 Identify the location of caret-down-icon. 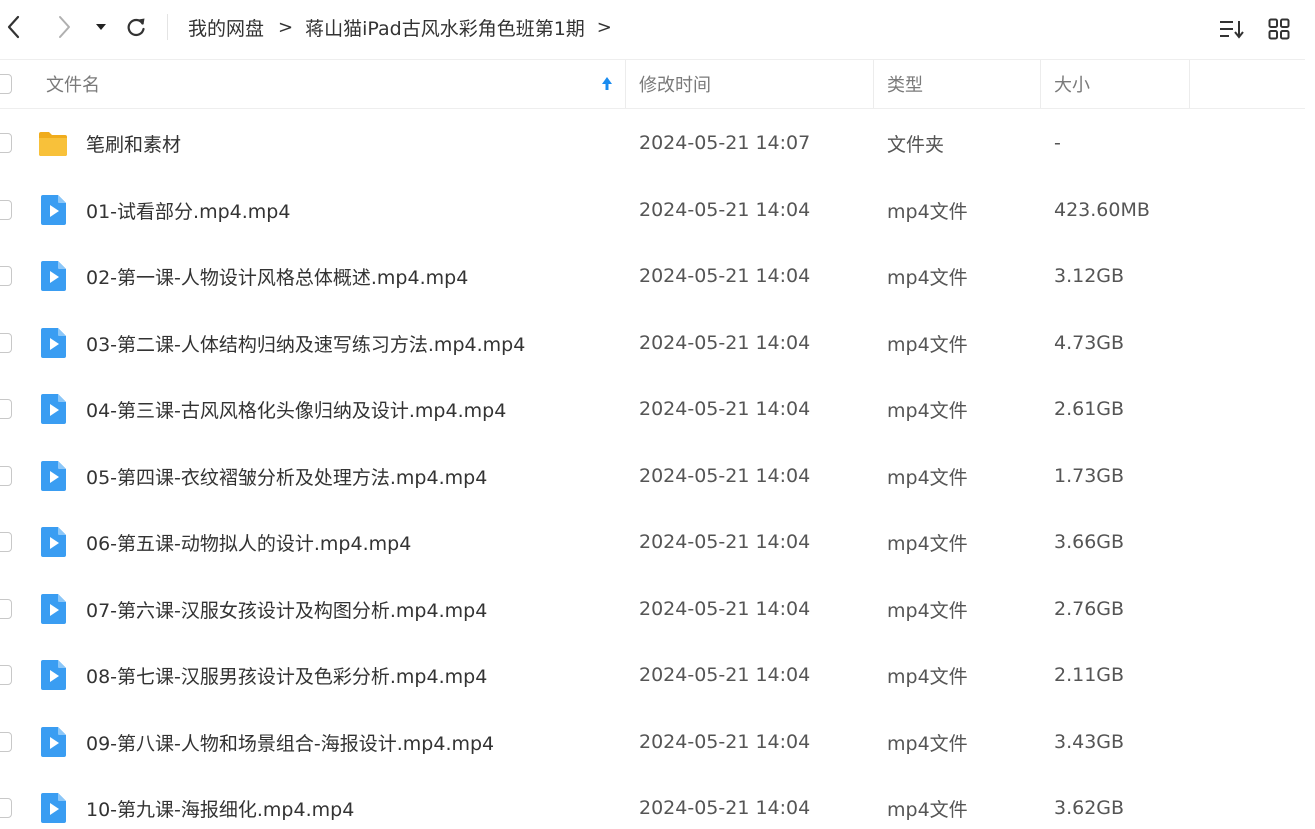
(101, 27).